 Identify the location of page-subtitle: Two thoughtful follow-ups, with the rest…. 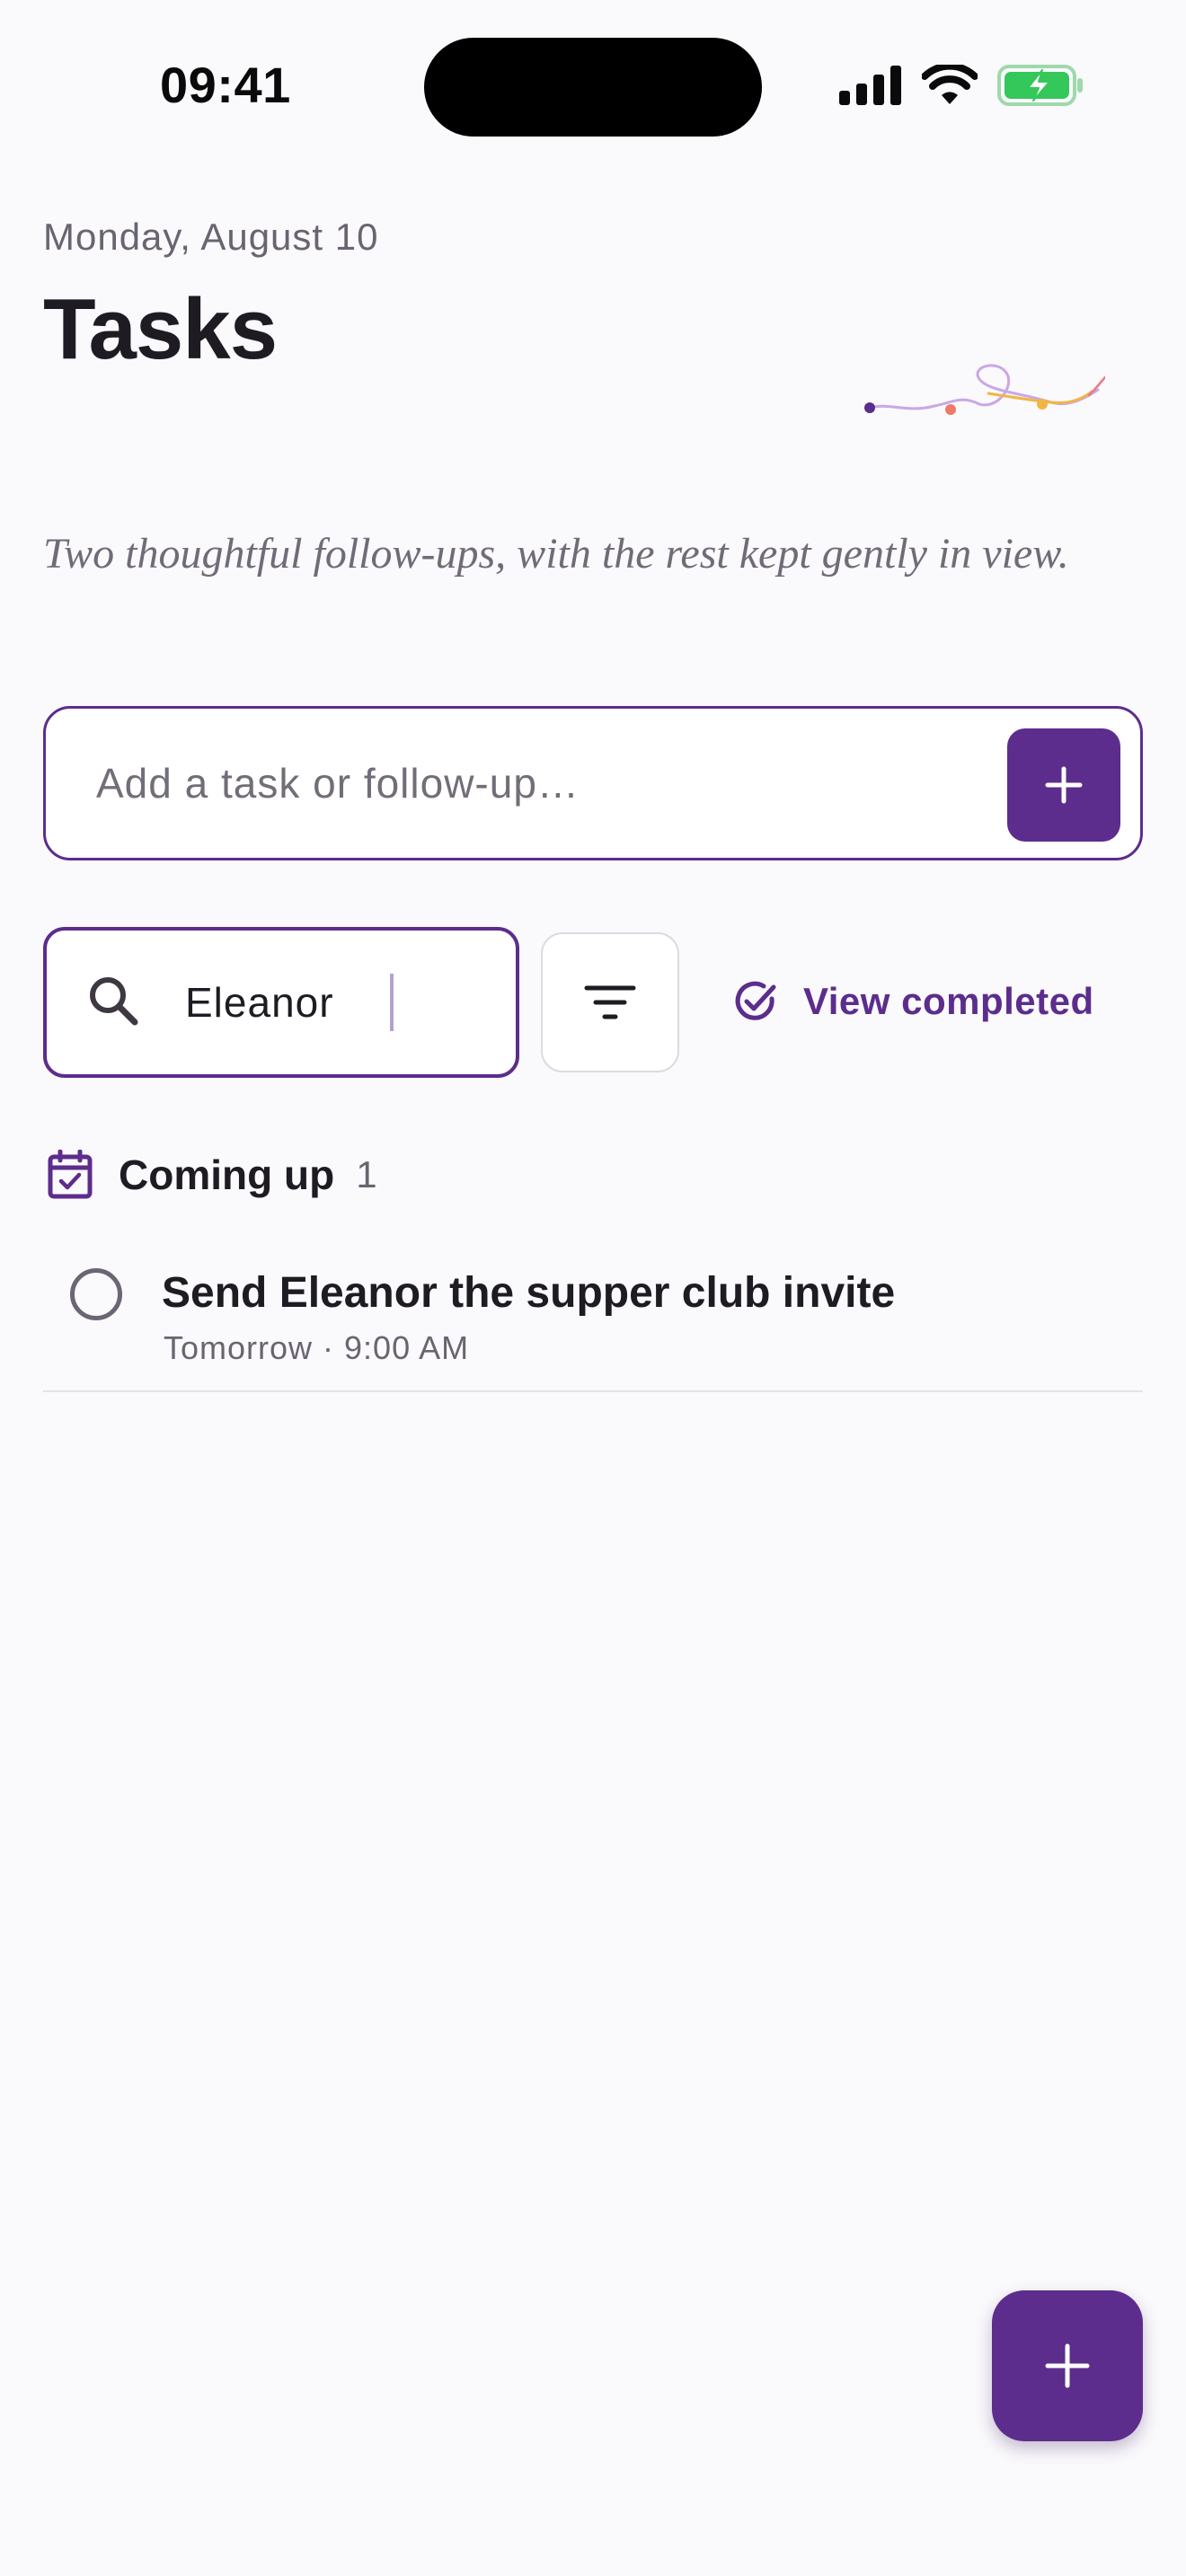
(556, 554).